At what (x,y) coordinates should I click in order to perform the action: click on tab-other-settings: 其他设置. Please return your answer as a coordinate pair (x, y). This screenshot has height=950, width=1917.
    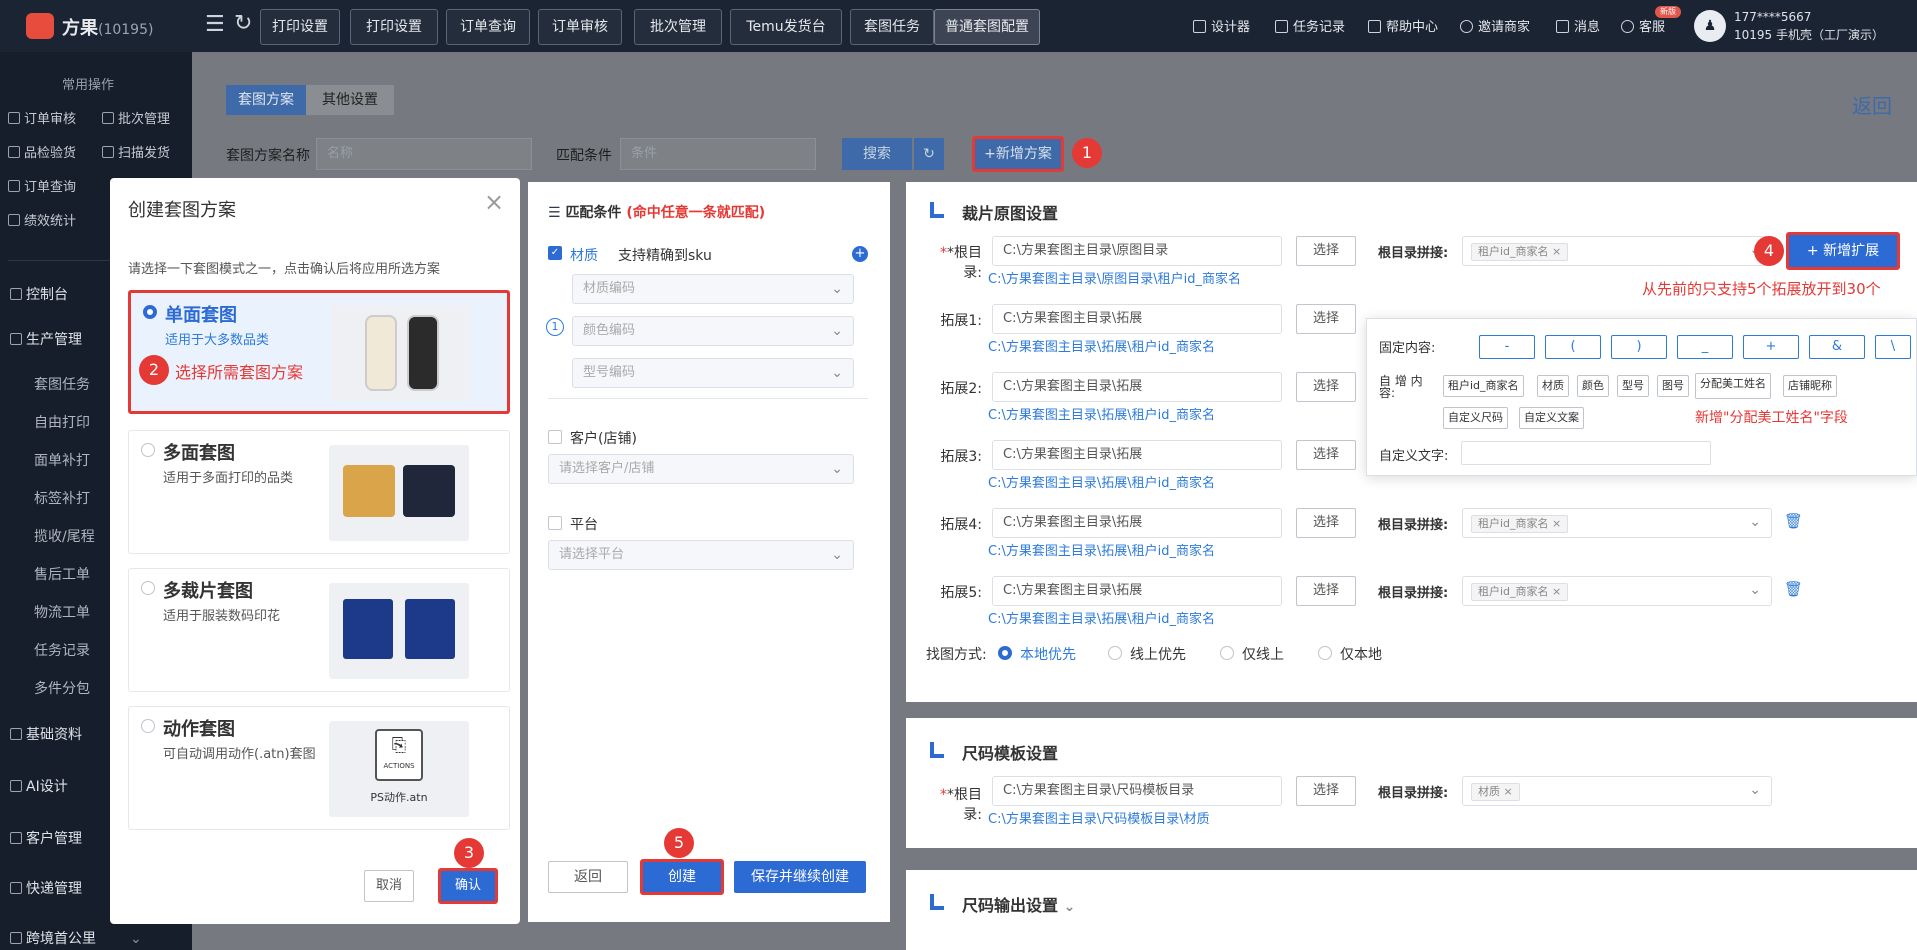
    Looking at the image, I should click on (350, 100).